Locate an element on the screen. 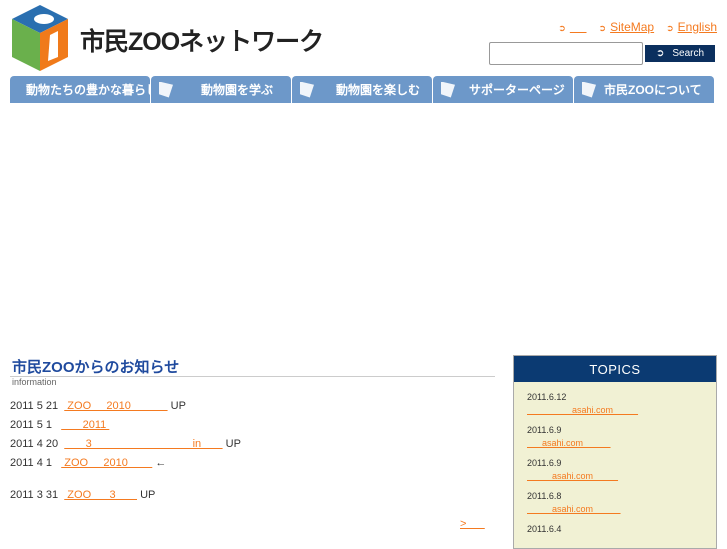 The width and height of the screenshot is (727, 549). search-button: ➲ Search is located at coordinates (680, 53).